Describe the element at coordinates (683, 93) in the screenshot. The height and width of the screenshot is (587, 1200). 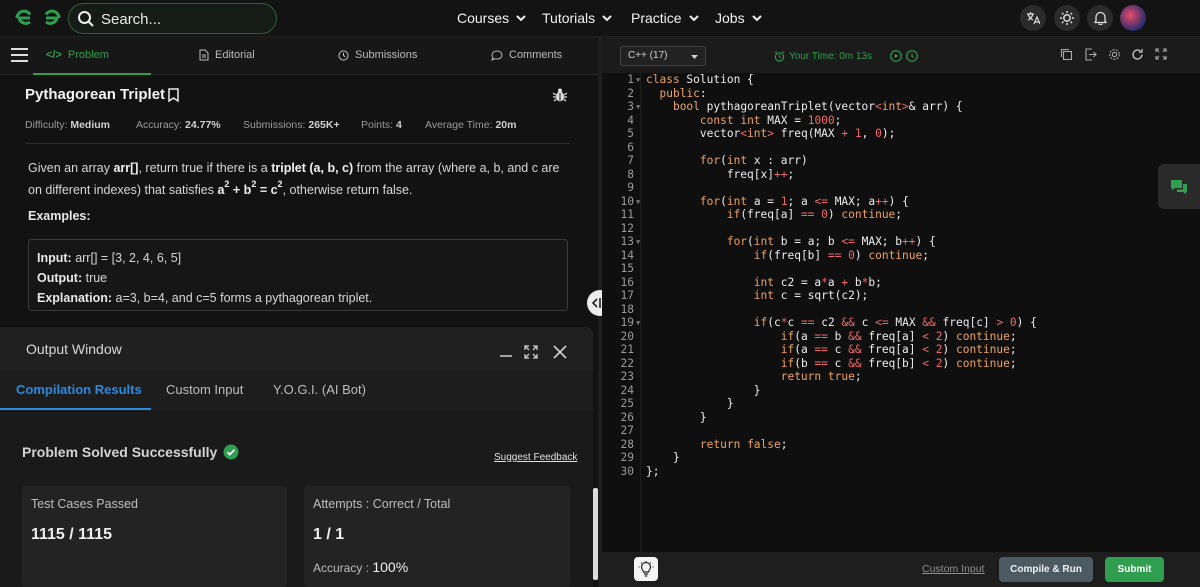
I see `code-line: public:` at that location.